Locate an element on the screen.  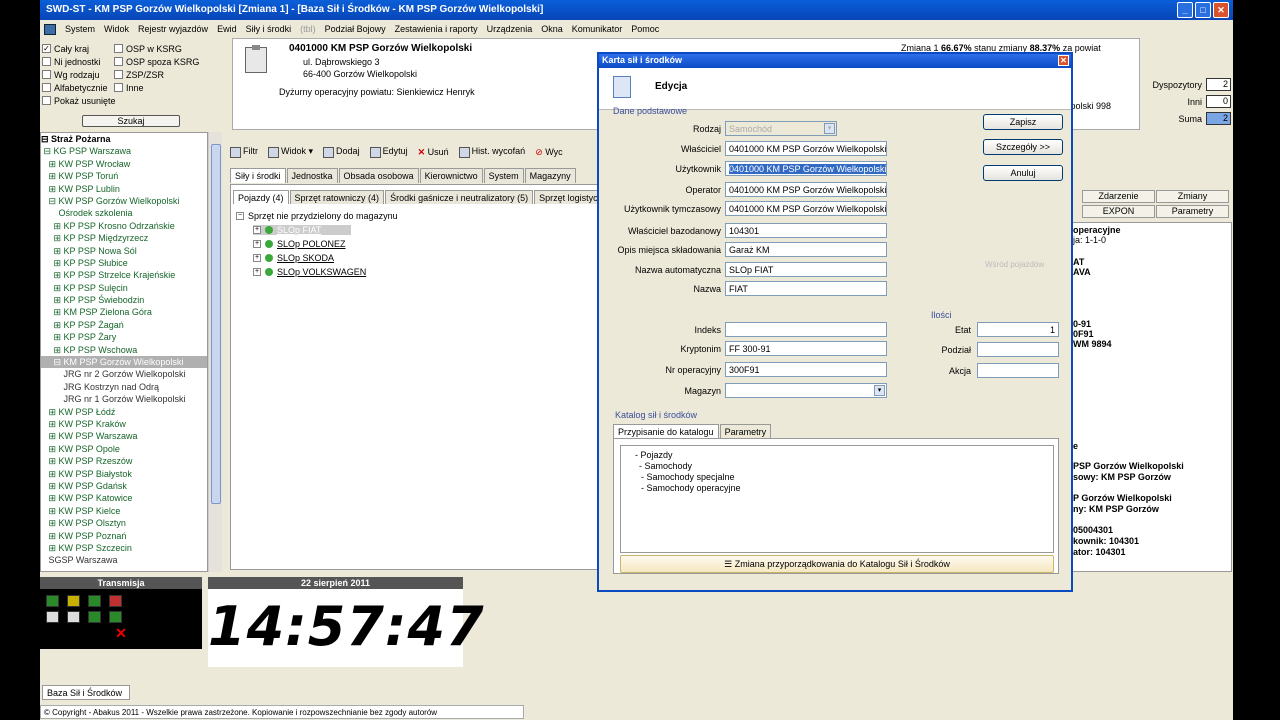
filter-checkbox: ZSP/ZSR is located at coordinates (156, 74).